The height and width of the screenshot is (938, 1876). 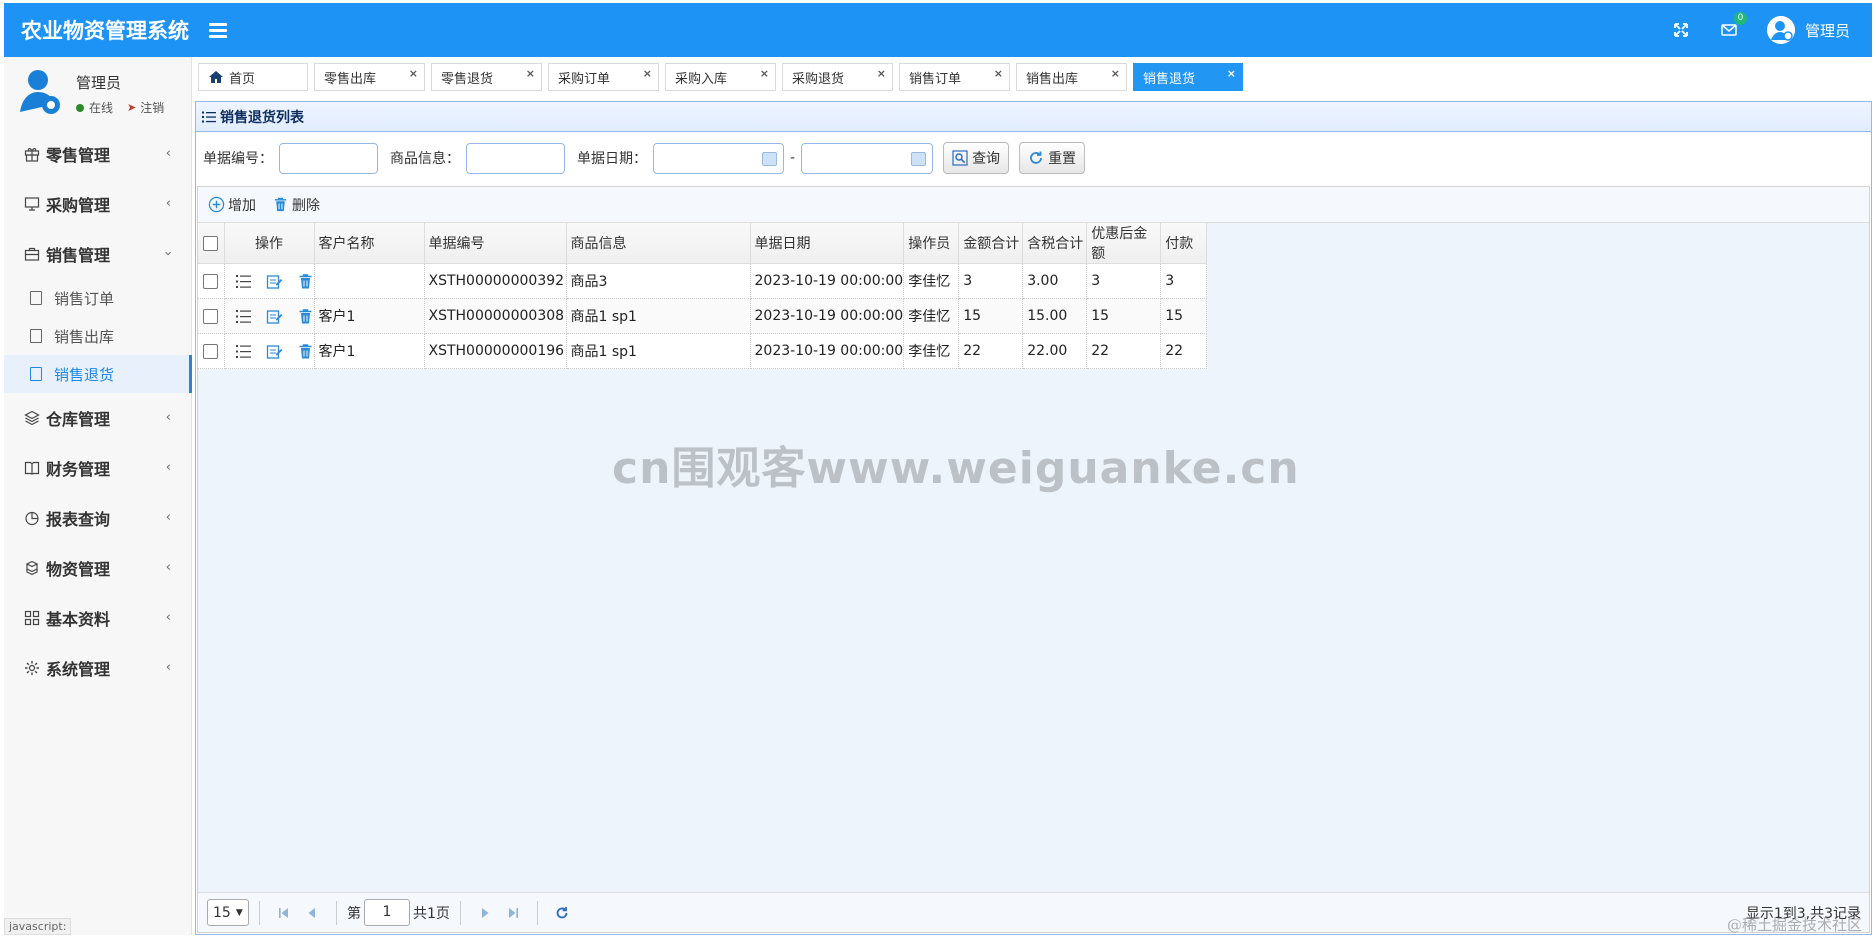 I want to click on row-select-cell, so click(x=211, y=281).